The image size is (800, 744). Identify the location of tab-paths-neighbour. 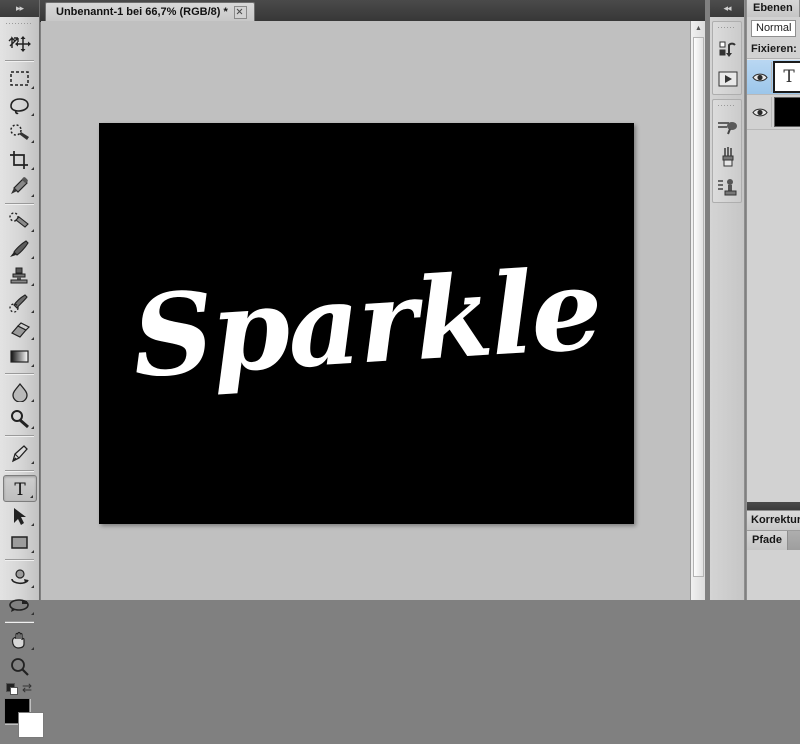
(793, 540).